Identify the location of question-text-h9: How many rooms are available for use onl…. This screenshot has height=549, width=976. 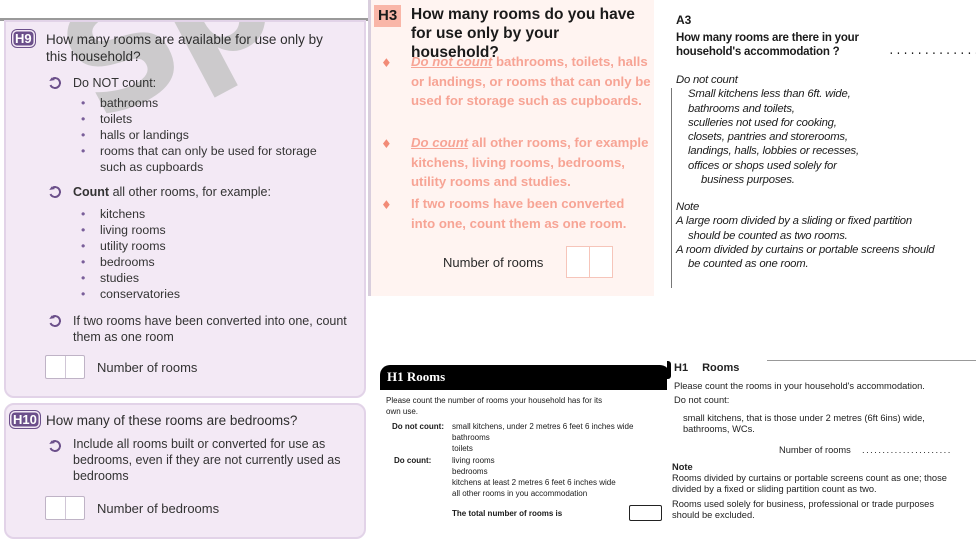
(184, 48).